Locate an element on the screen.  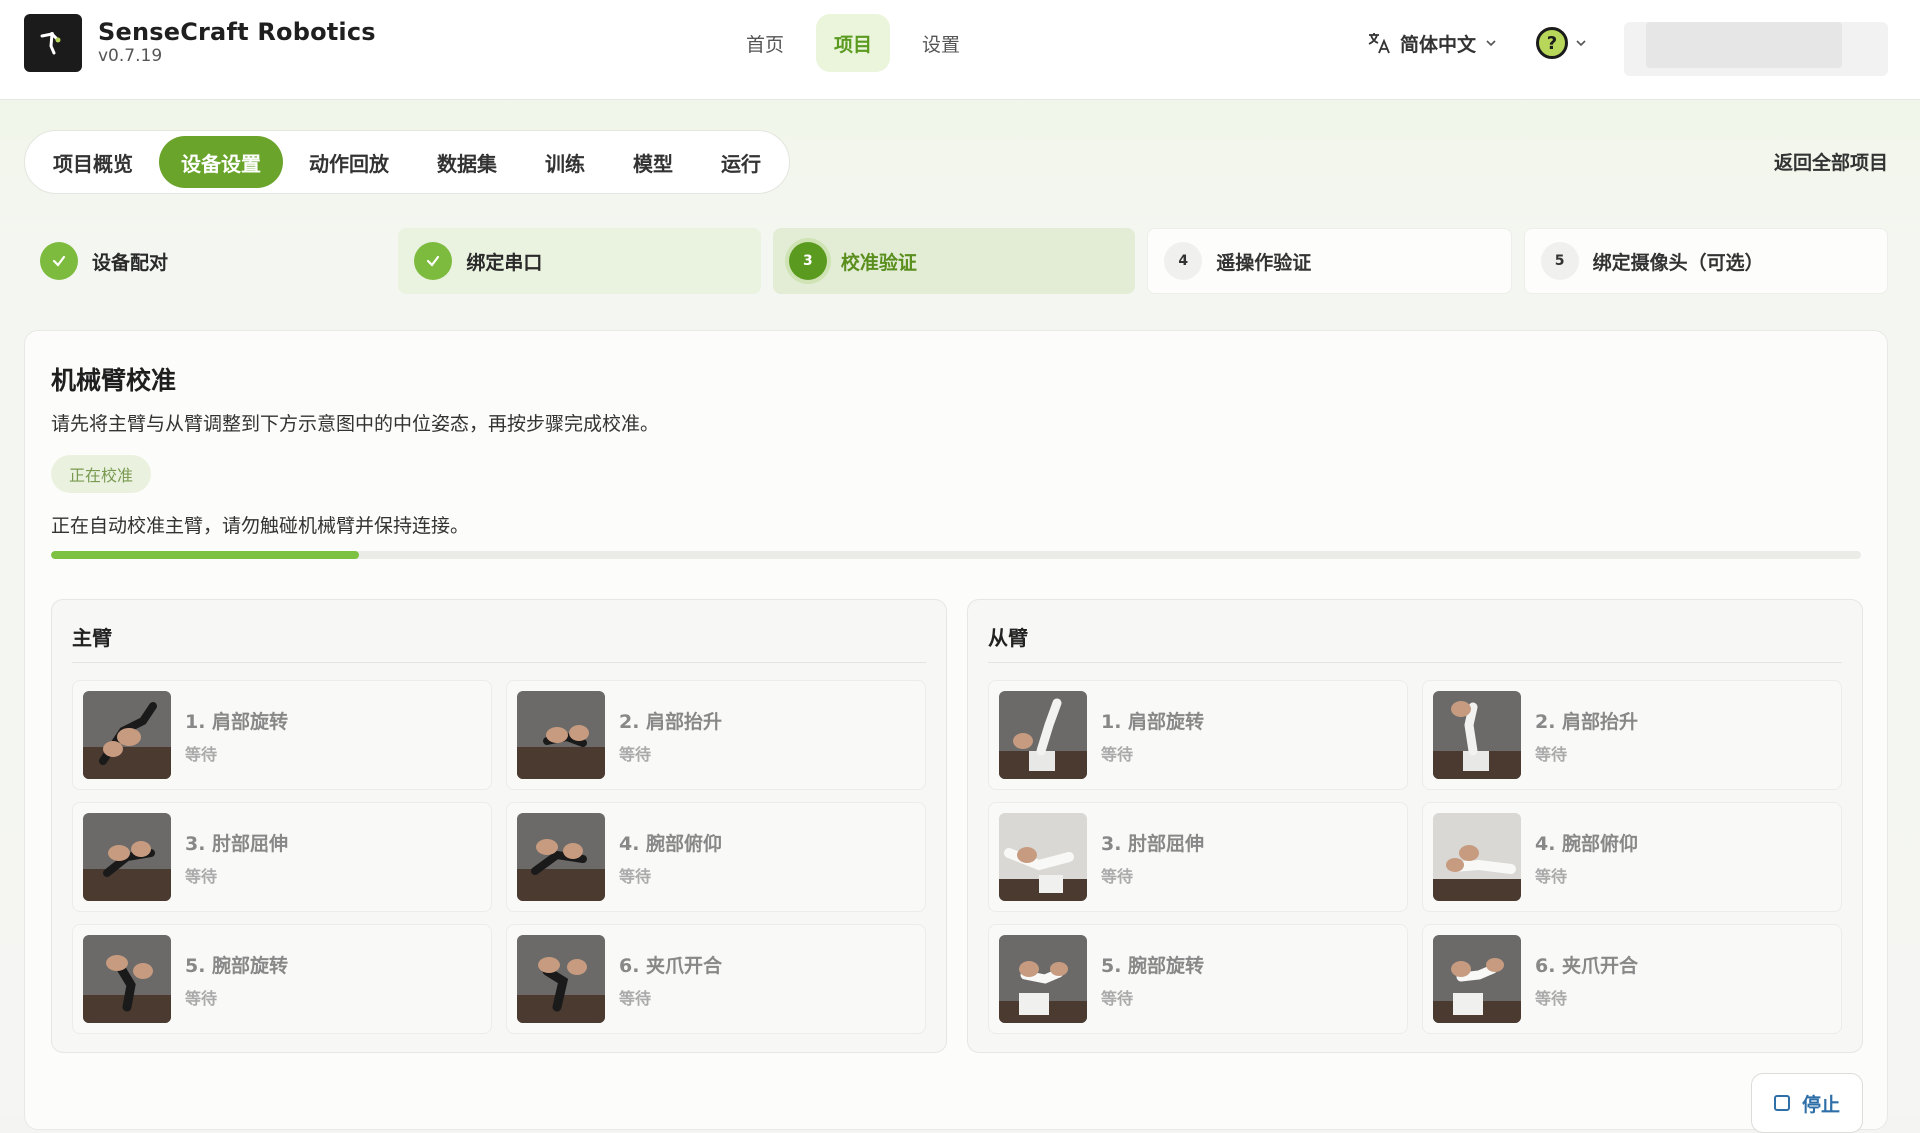
project-tabs: 项目概览 设备设置 动作回放 数据集 训练 模型 运行 is located at coordinates (407, 162).